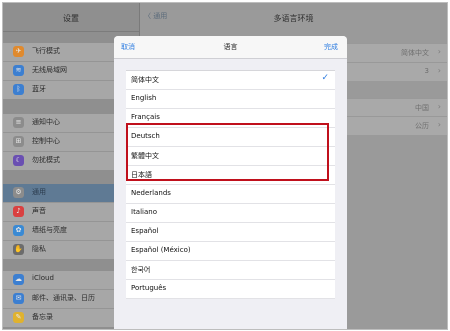 This screenshot has height=331, width=450. I want to click on airplane-icon: ✈, so click(18, 51).